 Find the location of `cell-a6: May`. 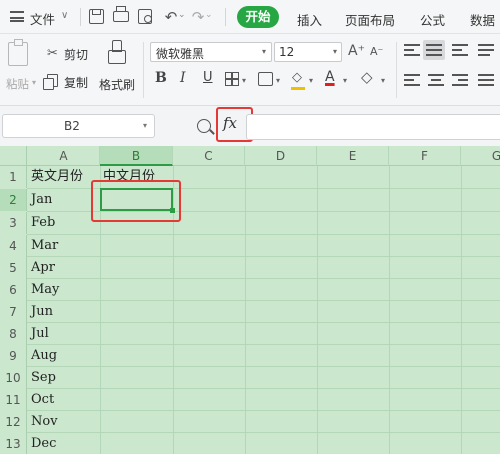

cell-a6: May is located at coordinates (45, 290).